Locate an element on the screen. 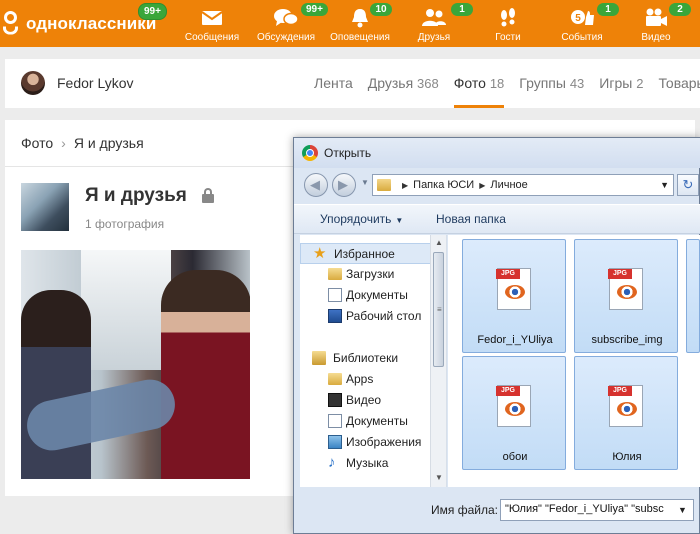 Image resolution: width=700 pixels, height=534 pixels. tree-item-music: ♪ Музыка is located at coordinates (366, 463).